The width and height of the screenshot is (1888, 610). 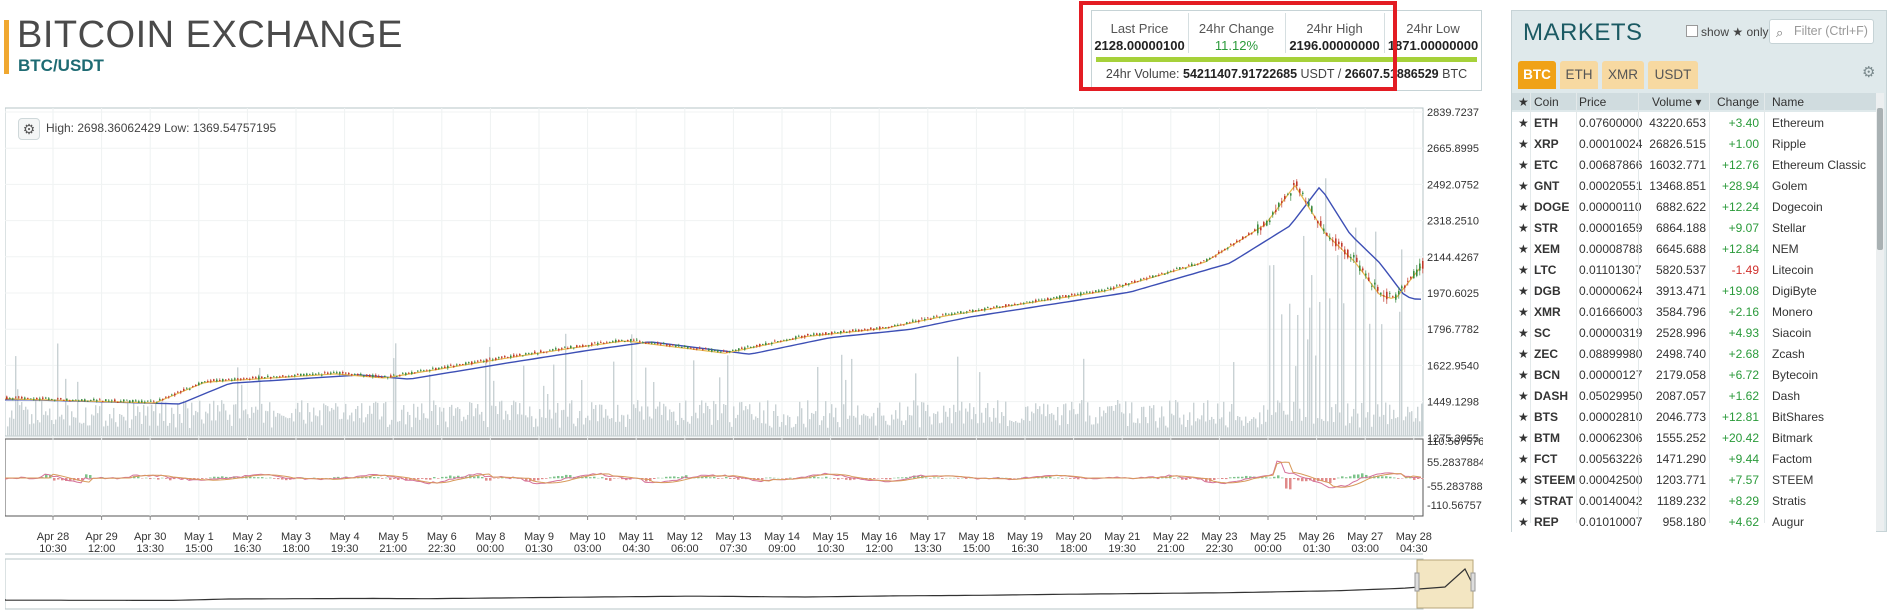 I want to click on table-row: ★DGB0.000006243913.471+19.08DigiByte, so click(x=1694, y=290).